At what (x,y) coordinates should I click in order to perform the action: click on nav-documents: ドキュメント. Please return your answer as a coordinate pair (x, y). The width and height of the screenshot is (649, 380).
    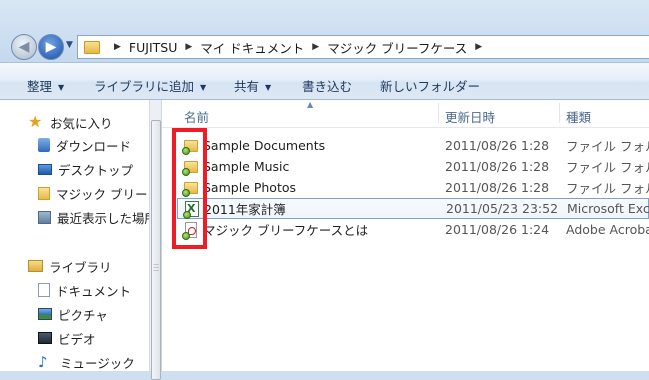
    Looking at the image, I should click on (84, 290).